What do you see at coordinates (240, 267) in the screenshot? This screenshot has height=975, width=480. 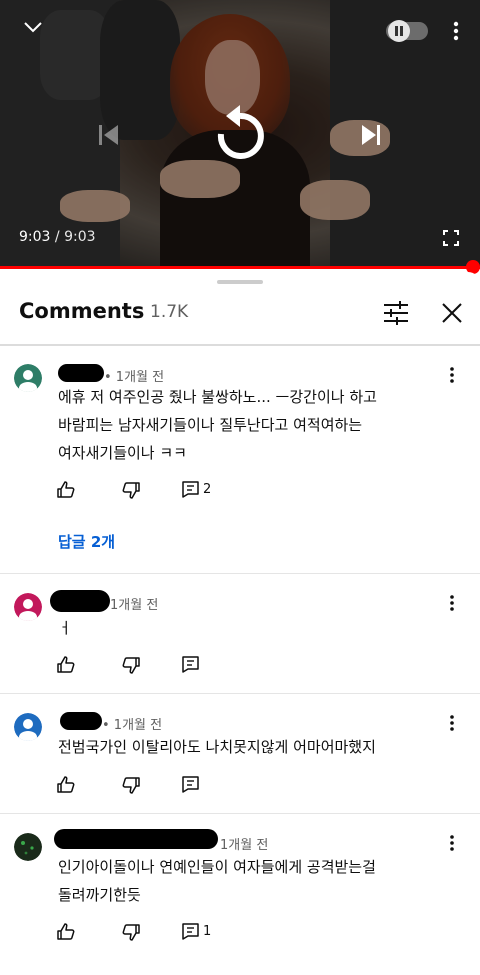 I see `progress-bar` at bounding box center [240, 267].